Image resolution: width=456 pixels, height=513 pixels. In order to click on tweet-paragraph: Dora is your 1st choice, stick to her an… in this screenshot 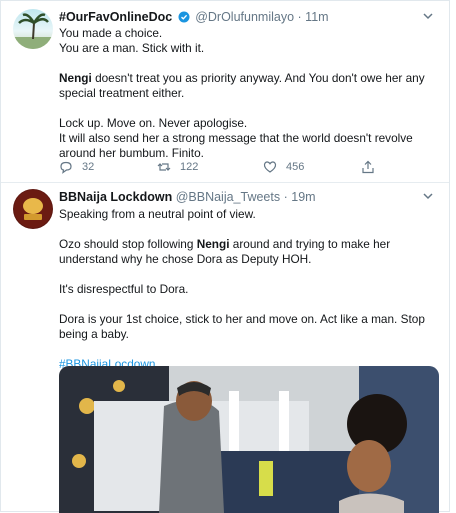, I will do `click(242, 326)`.